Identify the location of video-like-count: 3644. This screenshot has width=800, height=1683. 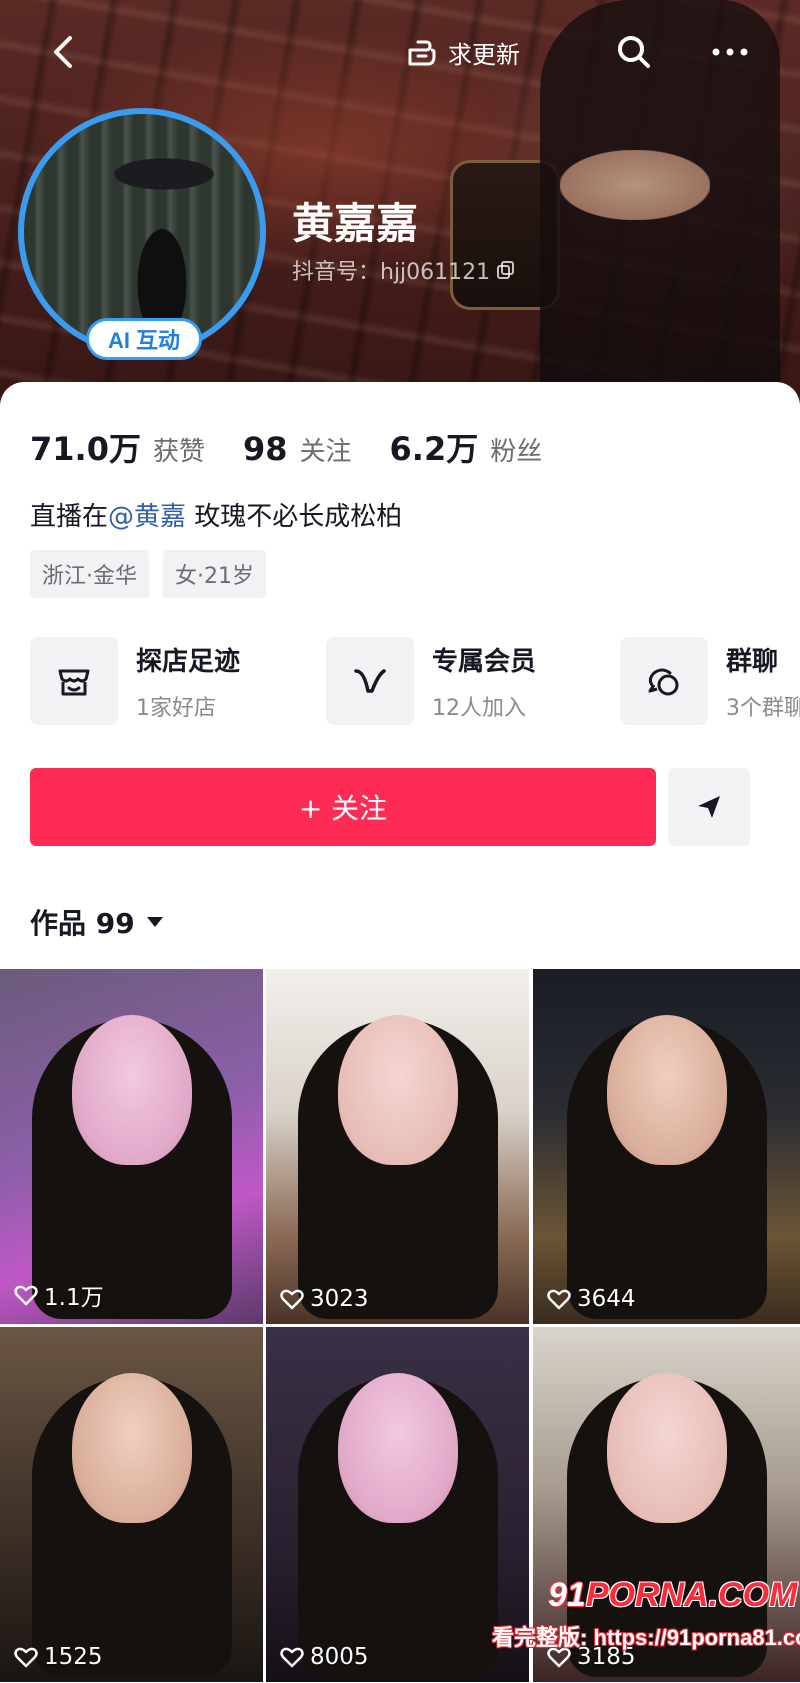
(591, 1299).